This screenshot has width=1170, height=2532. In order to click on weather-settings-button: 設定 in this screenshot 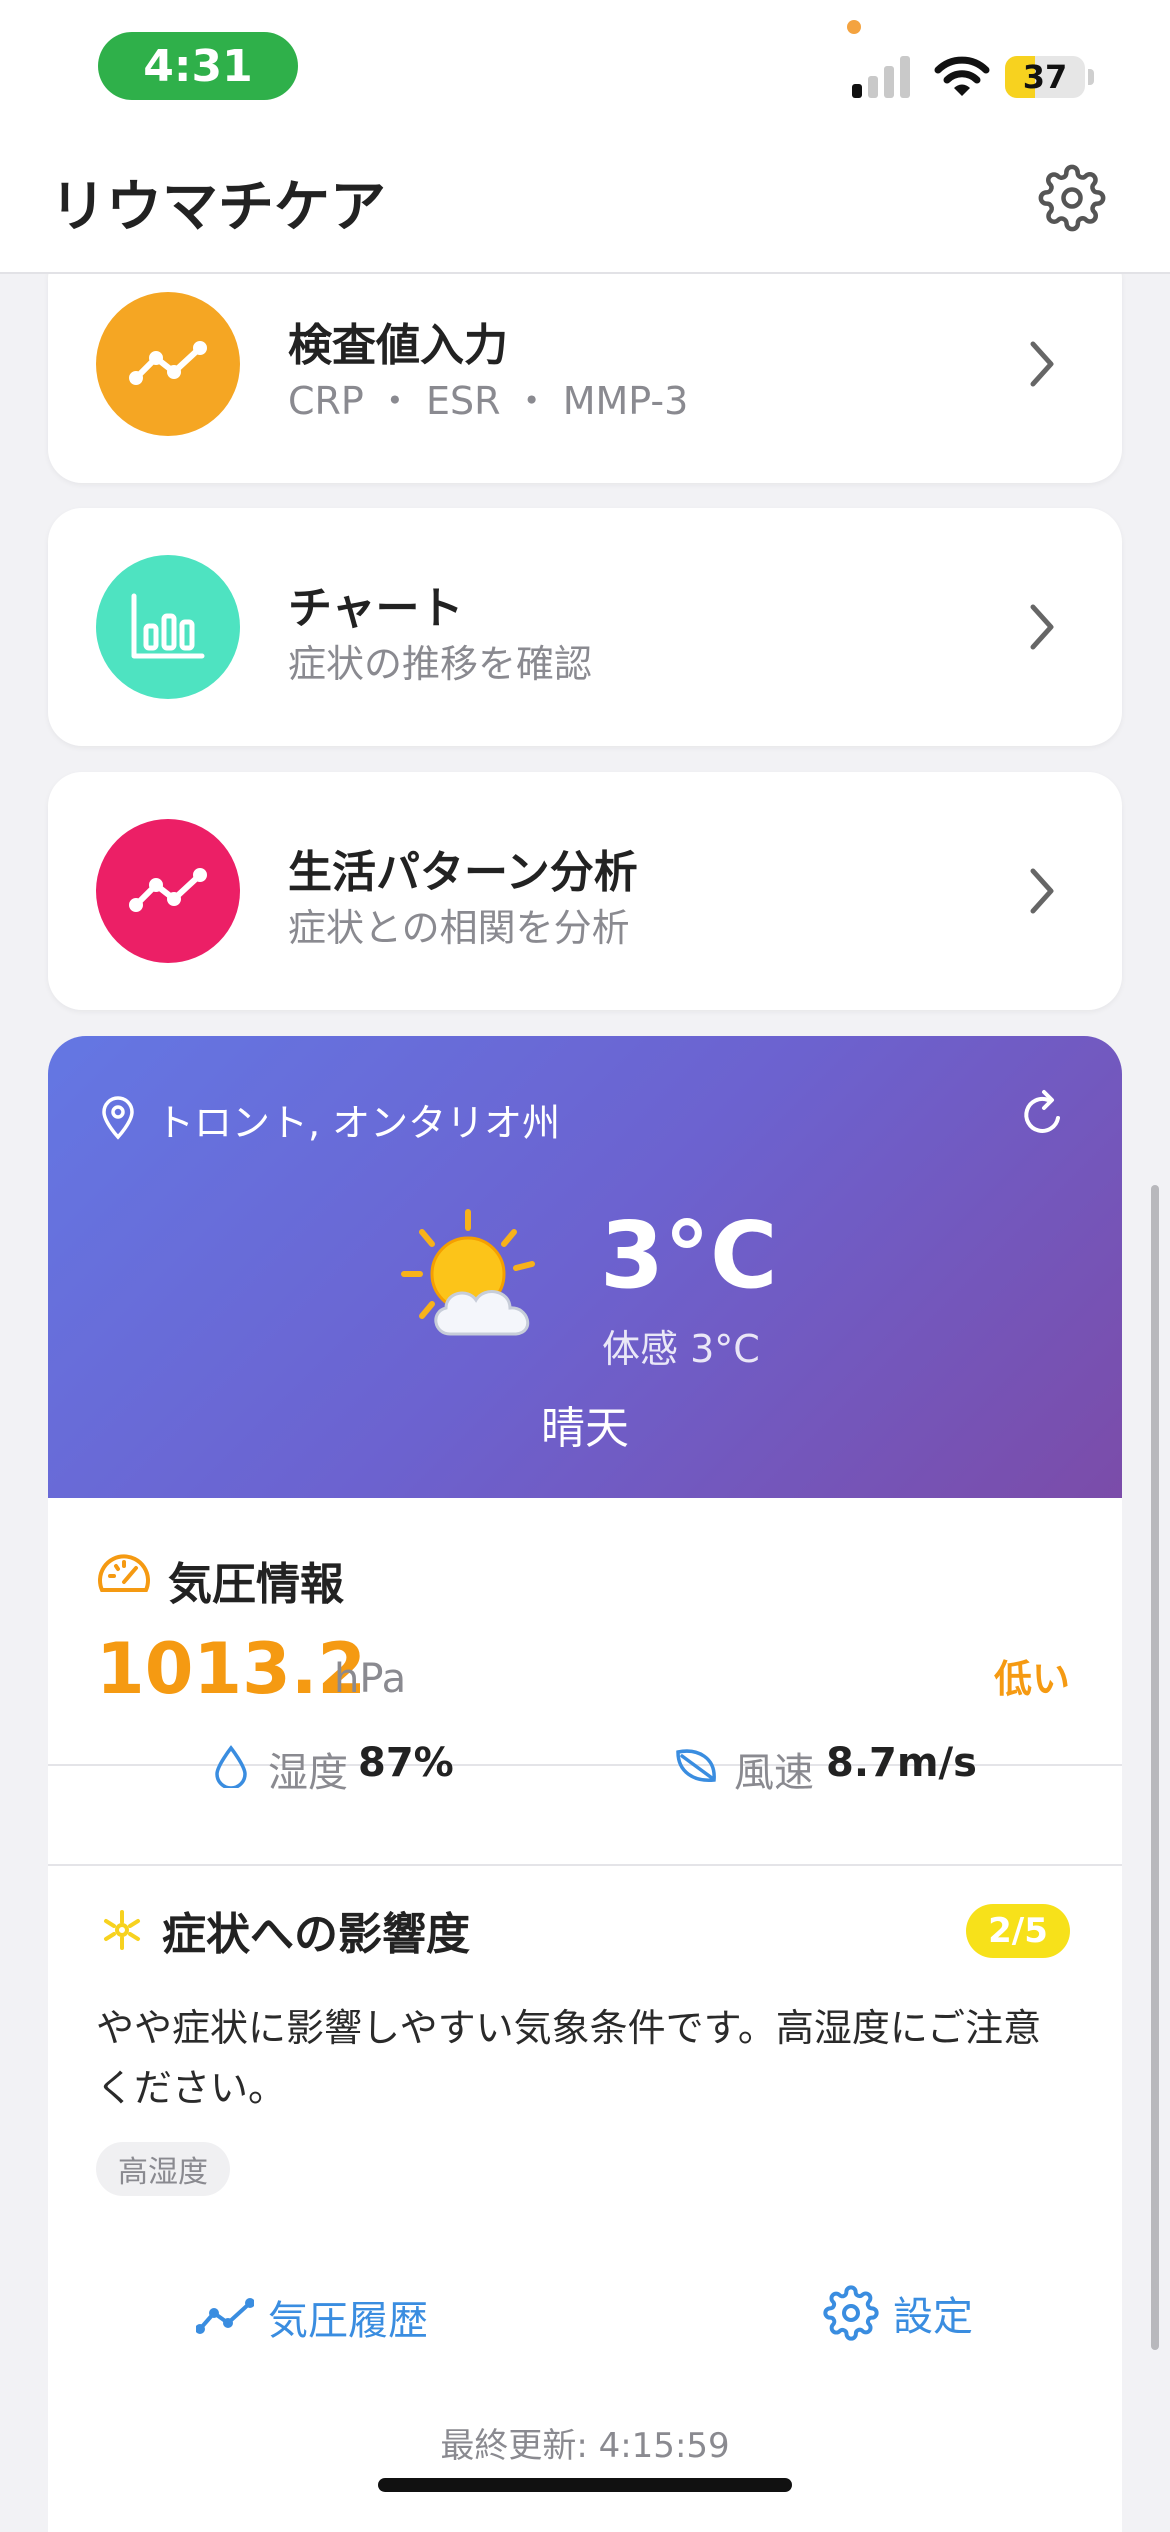, I will do `click(898, 2313)`.